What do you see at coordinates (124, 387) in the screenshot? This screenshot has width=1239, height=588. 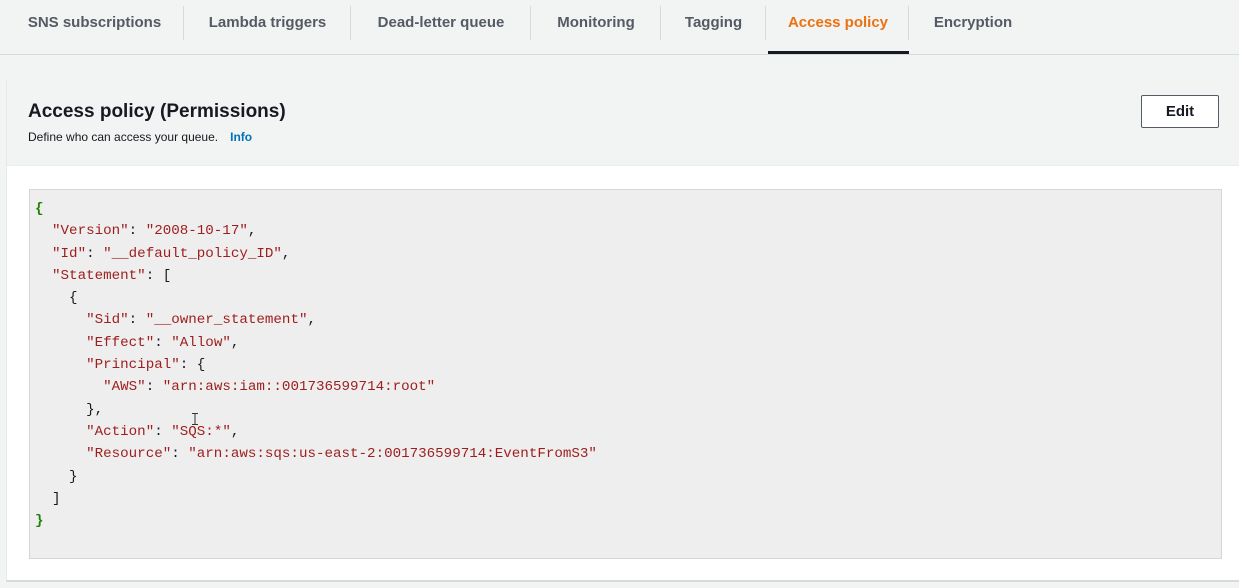 I see `json-key-aws: "AWS"` at bounding box center [124, 387].